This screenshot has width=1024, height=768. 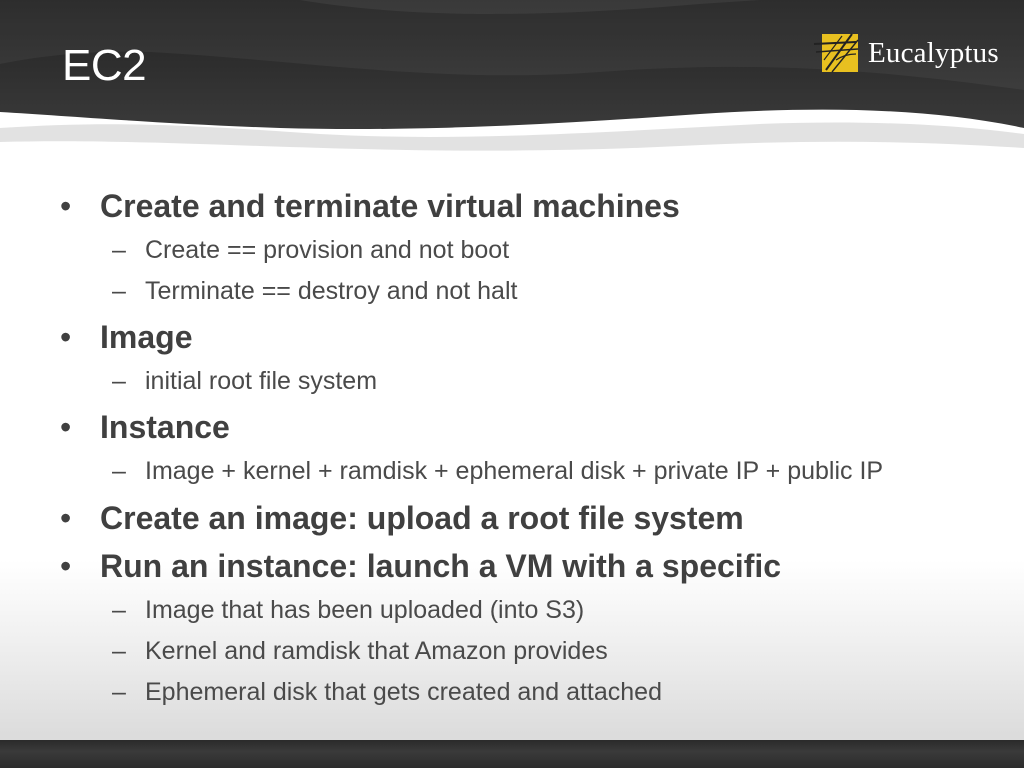 I want to click on bullet-item: • Instance, so click(x=145, y=427).